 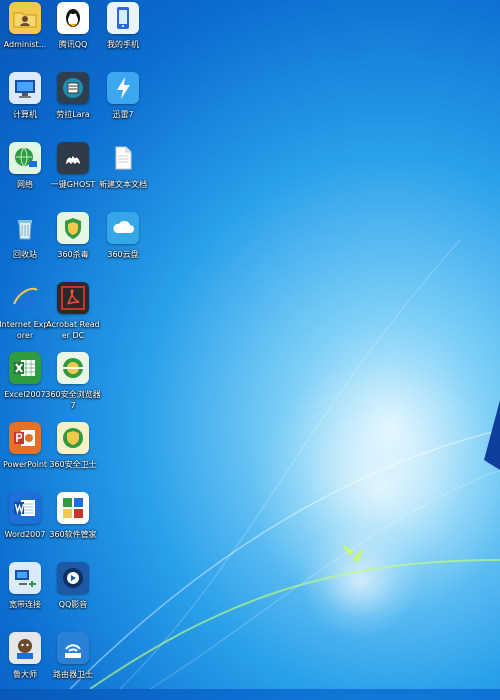 What do you see at coordinates (25, 438) in the screenshot?
I see `powerpoint-icon` at bounding box center [25, 438].